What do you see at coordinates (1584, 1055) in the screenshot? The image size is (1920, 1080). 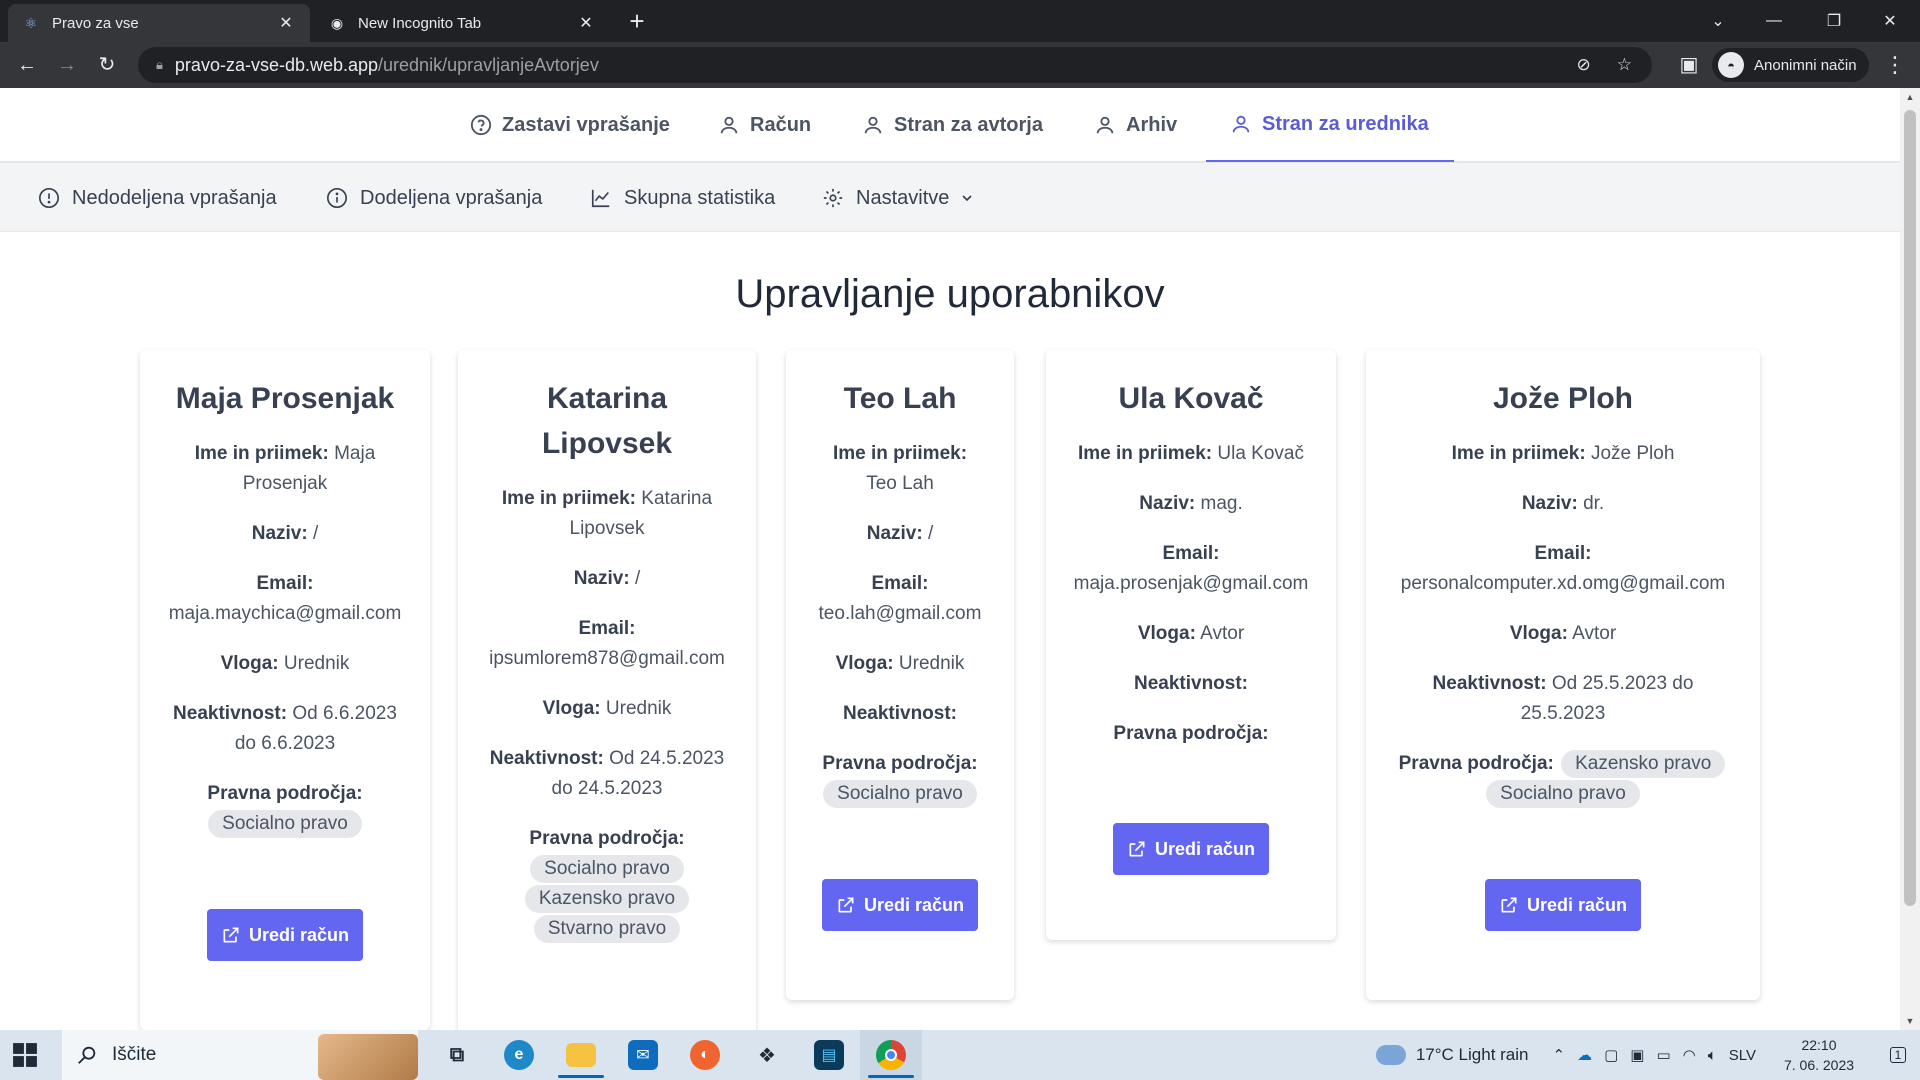 I see `onedrive-icon: ☁` at bounding box center [1584, 1055].